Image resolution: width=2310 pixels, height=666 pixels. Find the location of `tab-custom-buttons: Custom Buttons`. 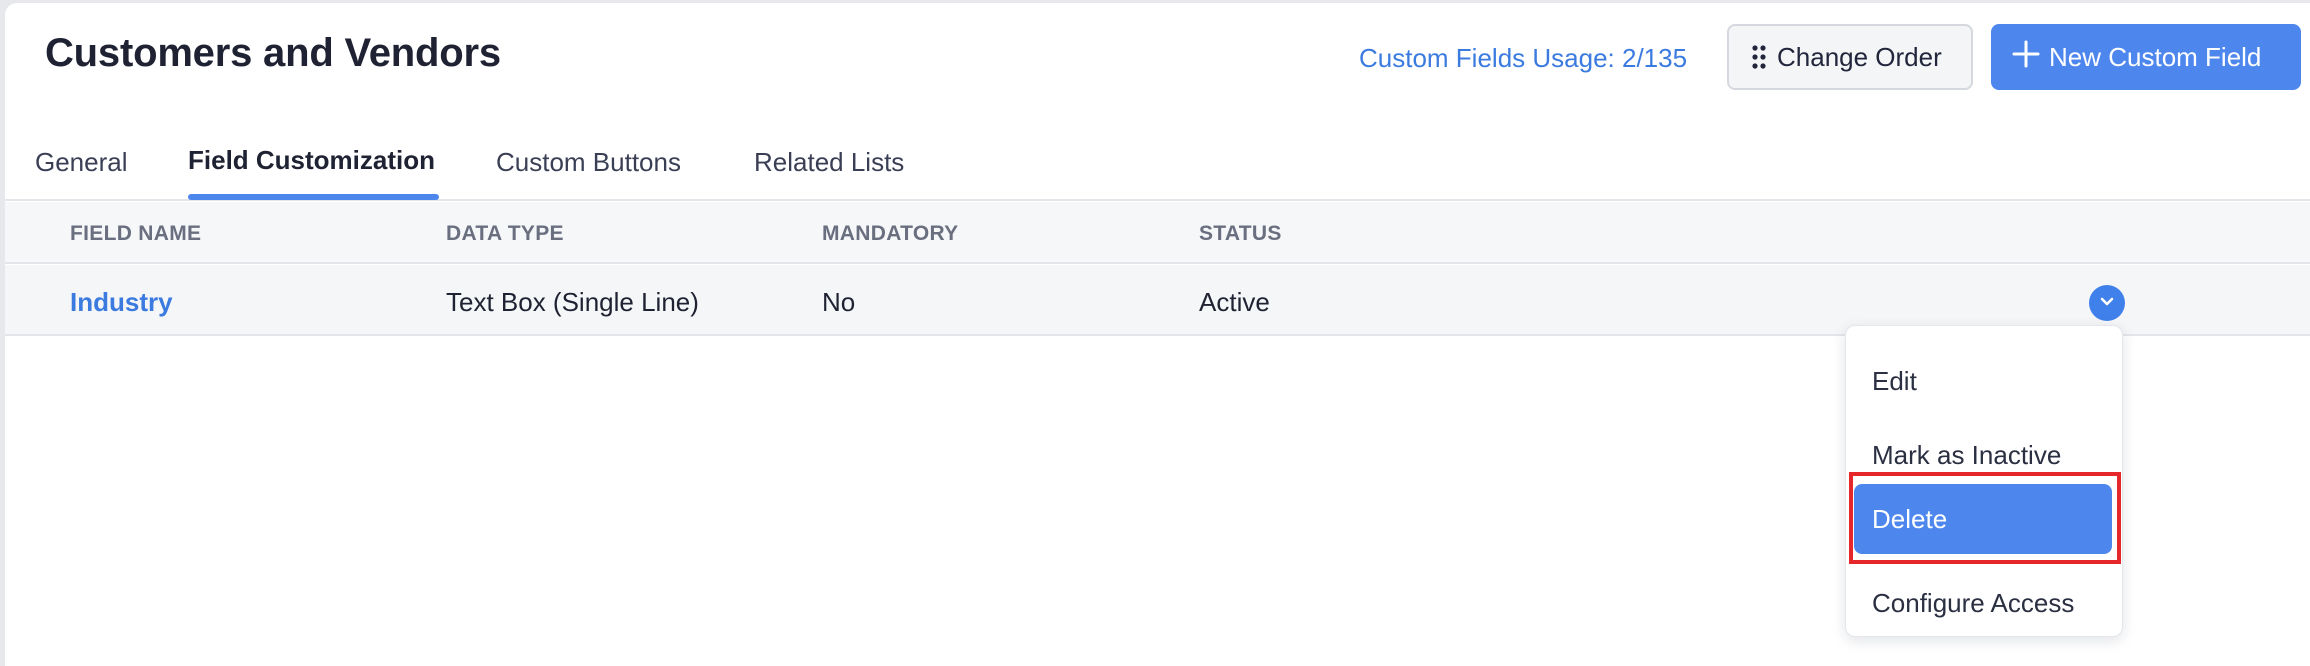

tab-custom-buttons: Custom Buttons is located at coordinates (588, 162).